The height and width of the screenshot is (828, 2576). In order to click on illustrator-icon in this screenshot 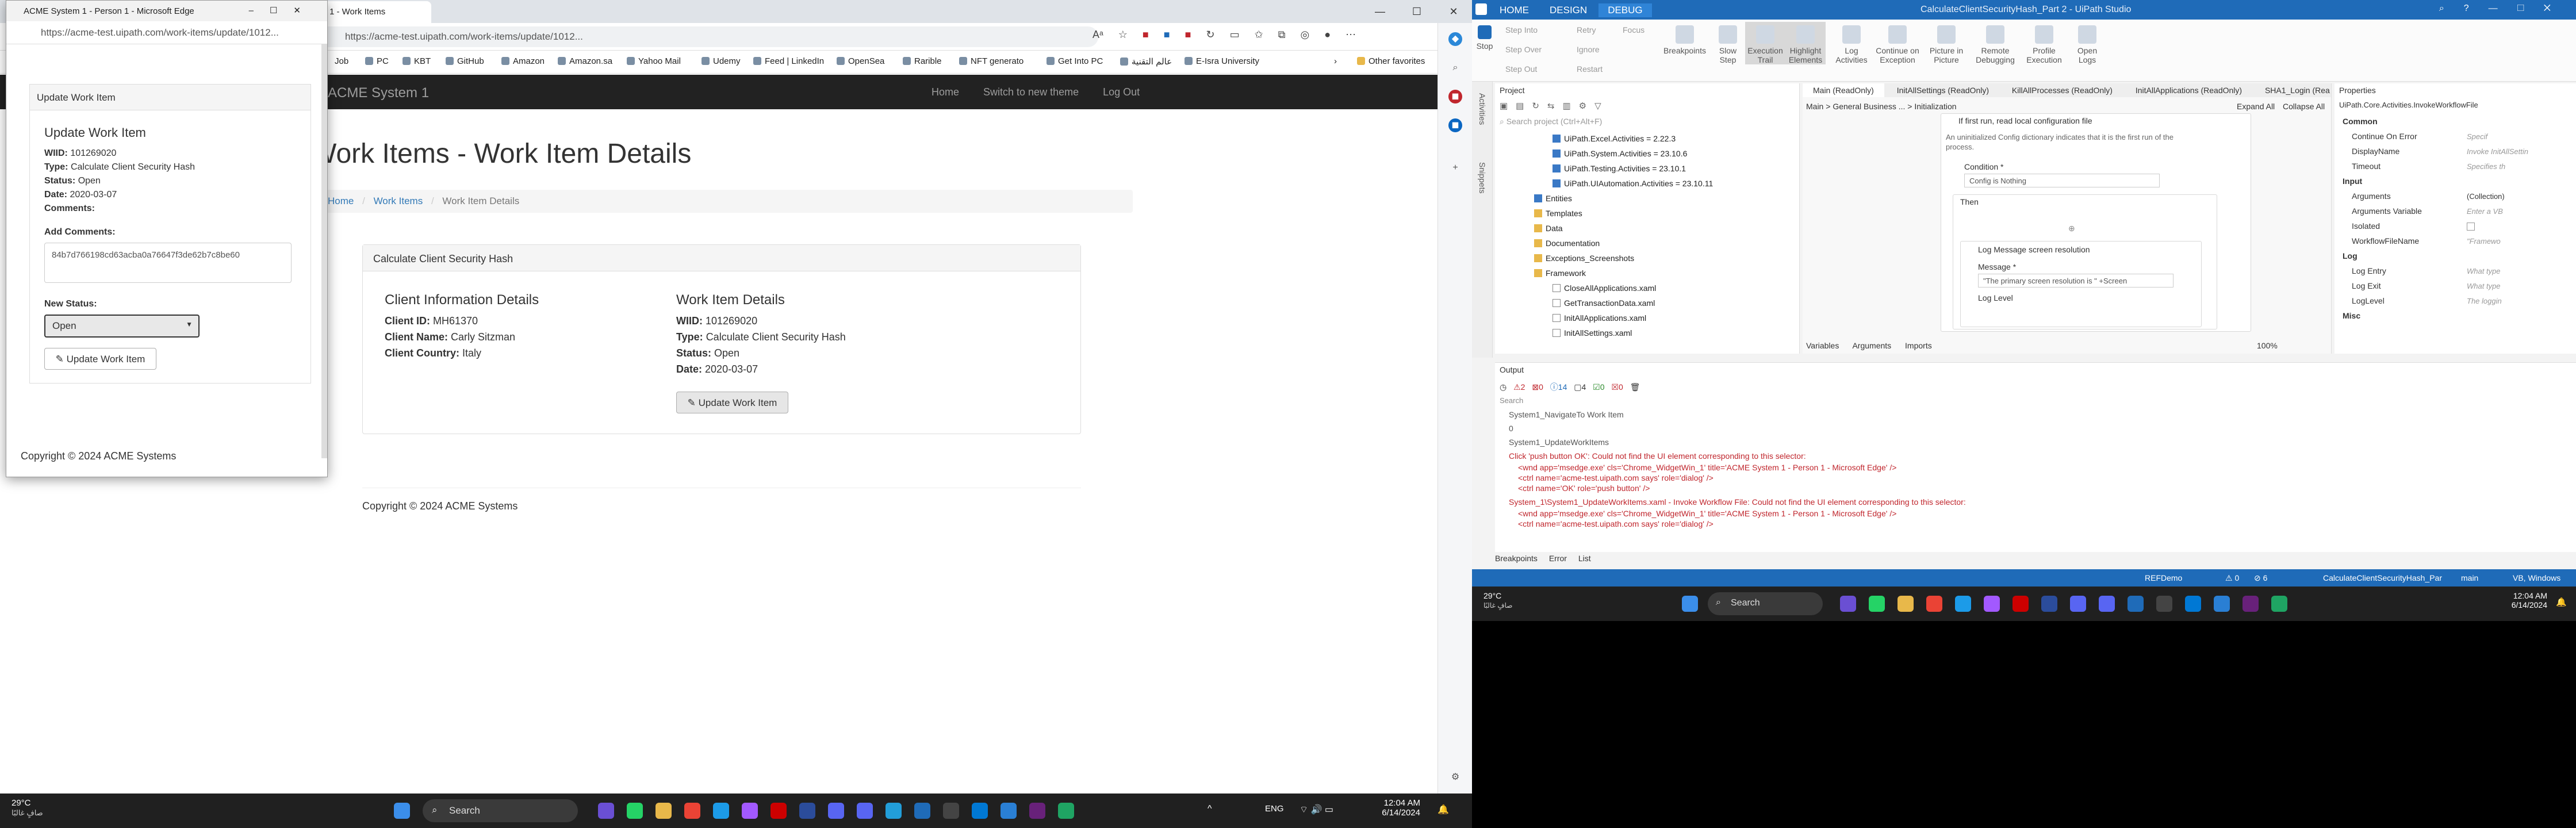, I will do `click(2020, 604)`.